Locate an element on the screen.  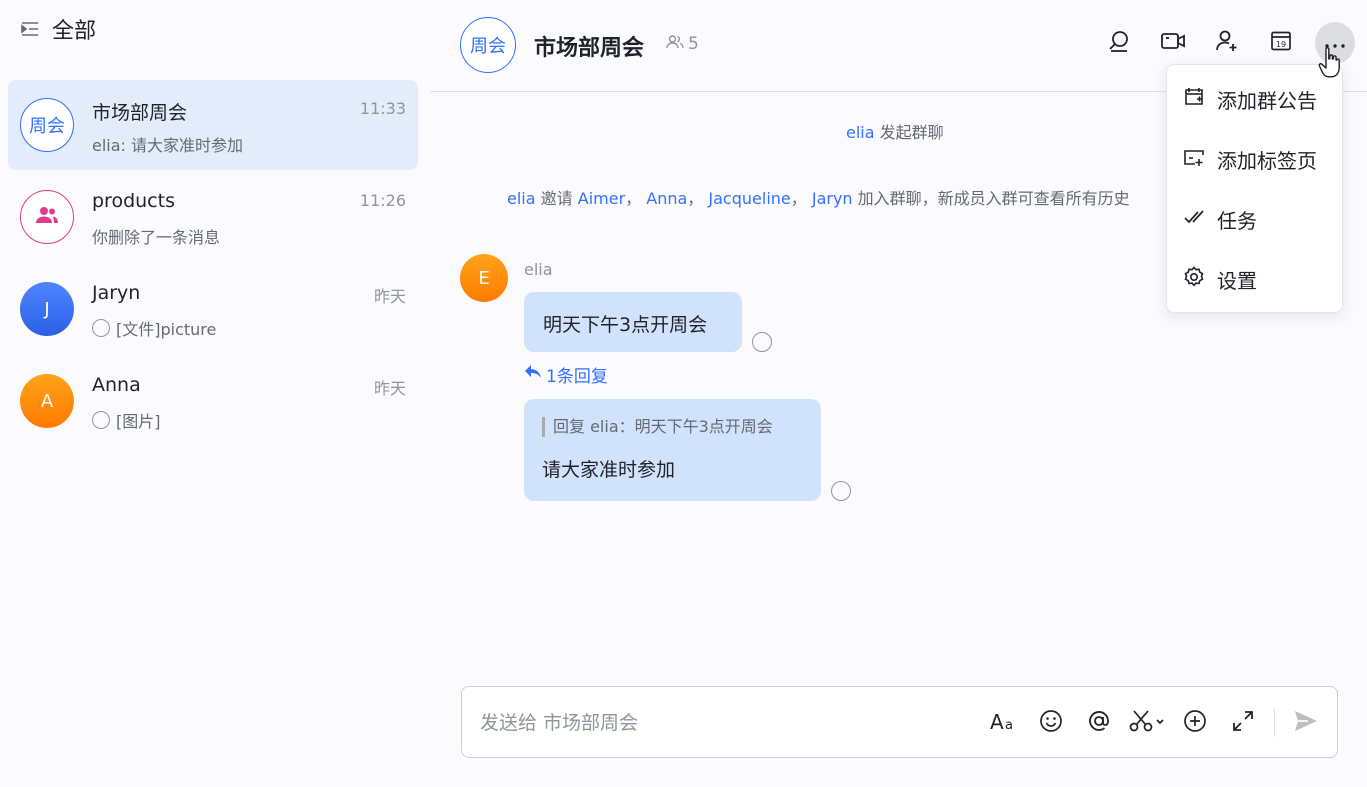
preview-text: 你删除了一条消息 is located at coordinates (156, 237).